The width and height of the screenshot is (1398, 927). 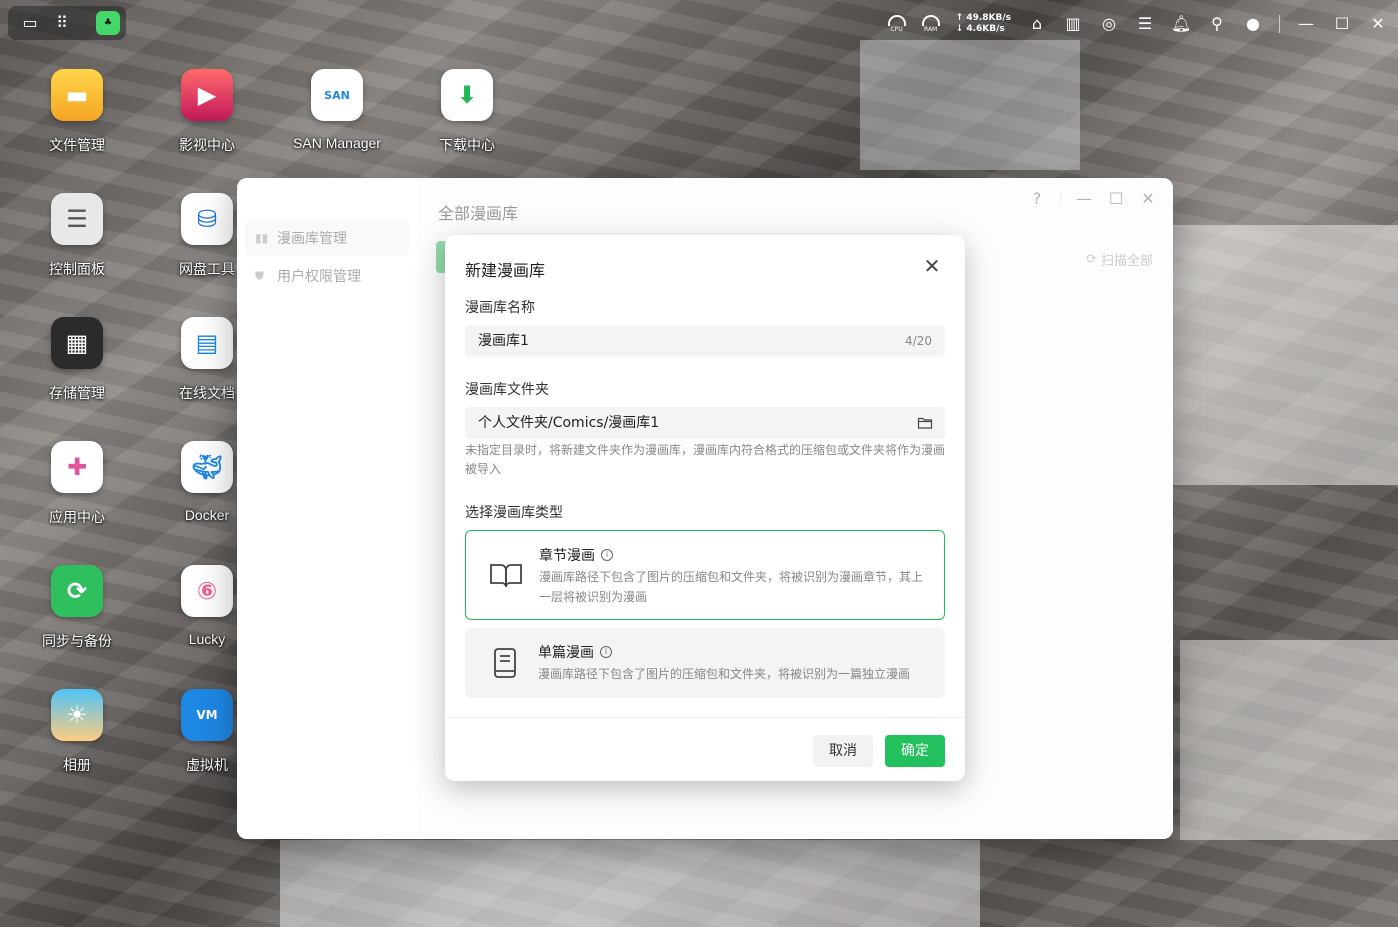 I want to click on vm-icon: VM, so click(x=207, y=715).